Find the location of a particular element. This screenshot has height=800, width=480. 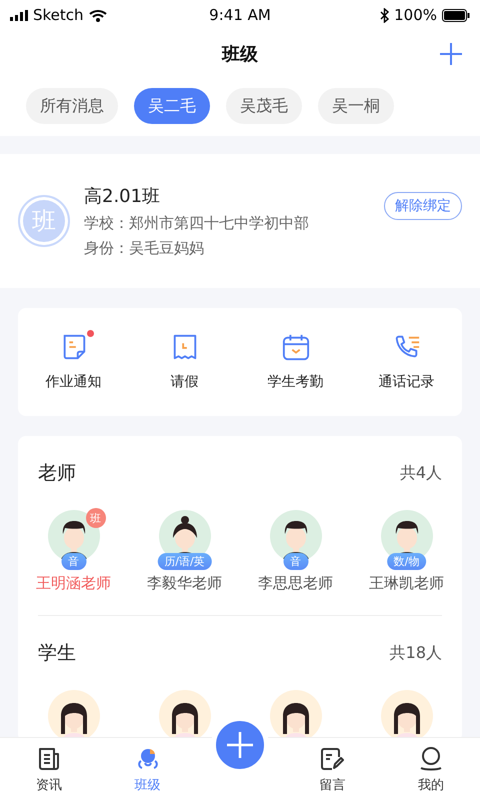

feature-label: 学生考勤 is located at coordinates (296, 382).